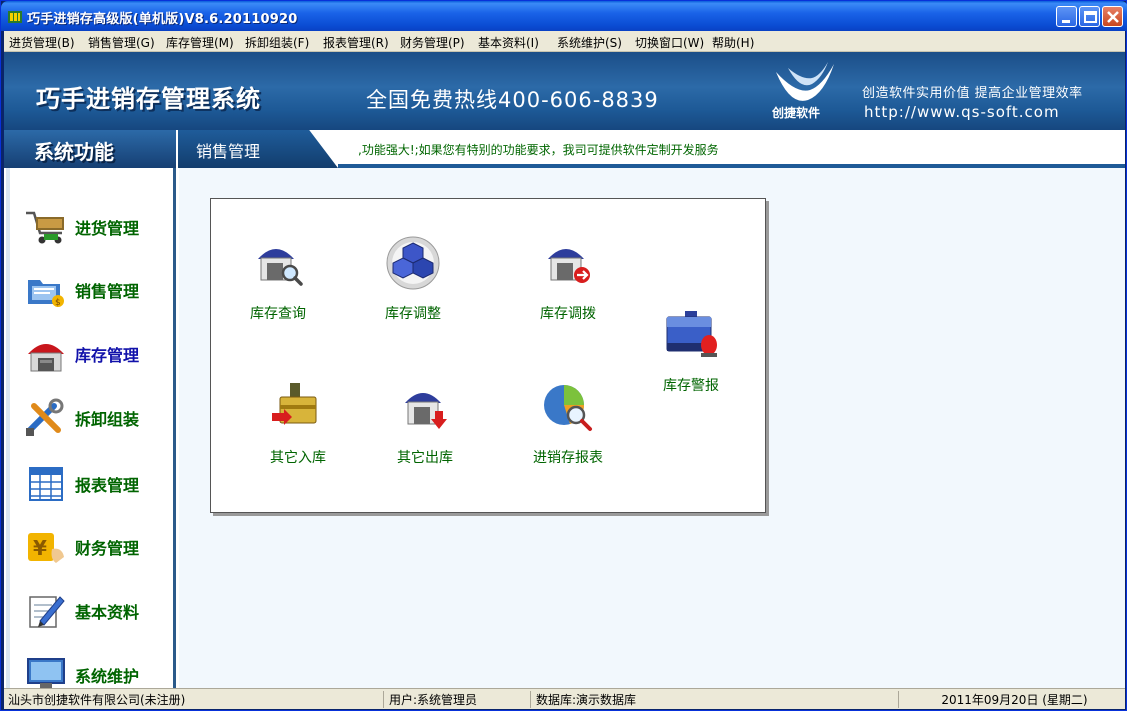  I want to click on minimize-button, so click(1066, 16).